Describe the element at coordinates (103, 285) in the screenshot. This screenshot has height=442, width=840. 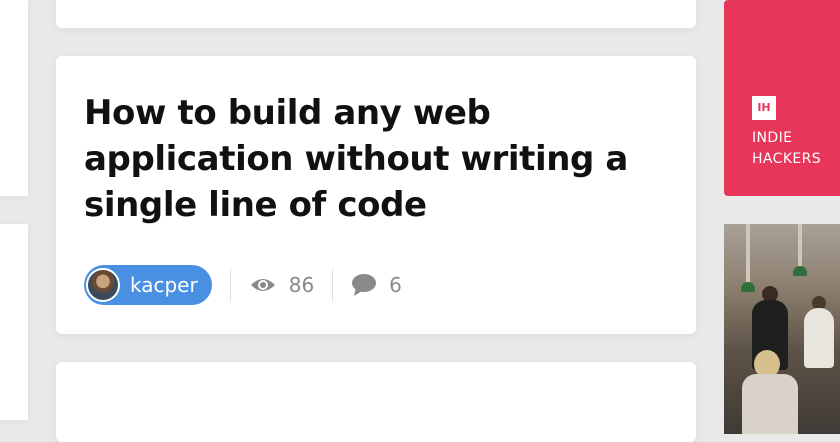
I see `avatar` at that location.